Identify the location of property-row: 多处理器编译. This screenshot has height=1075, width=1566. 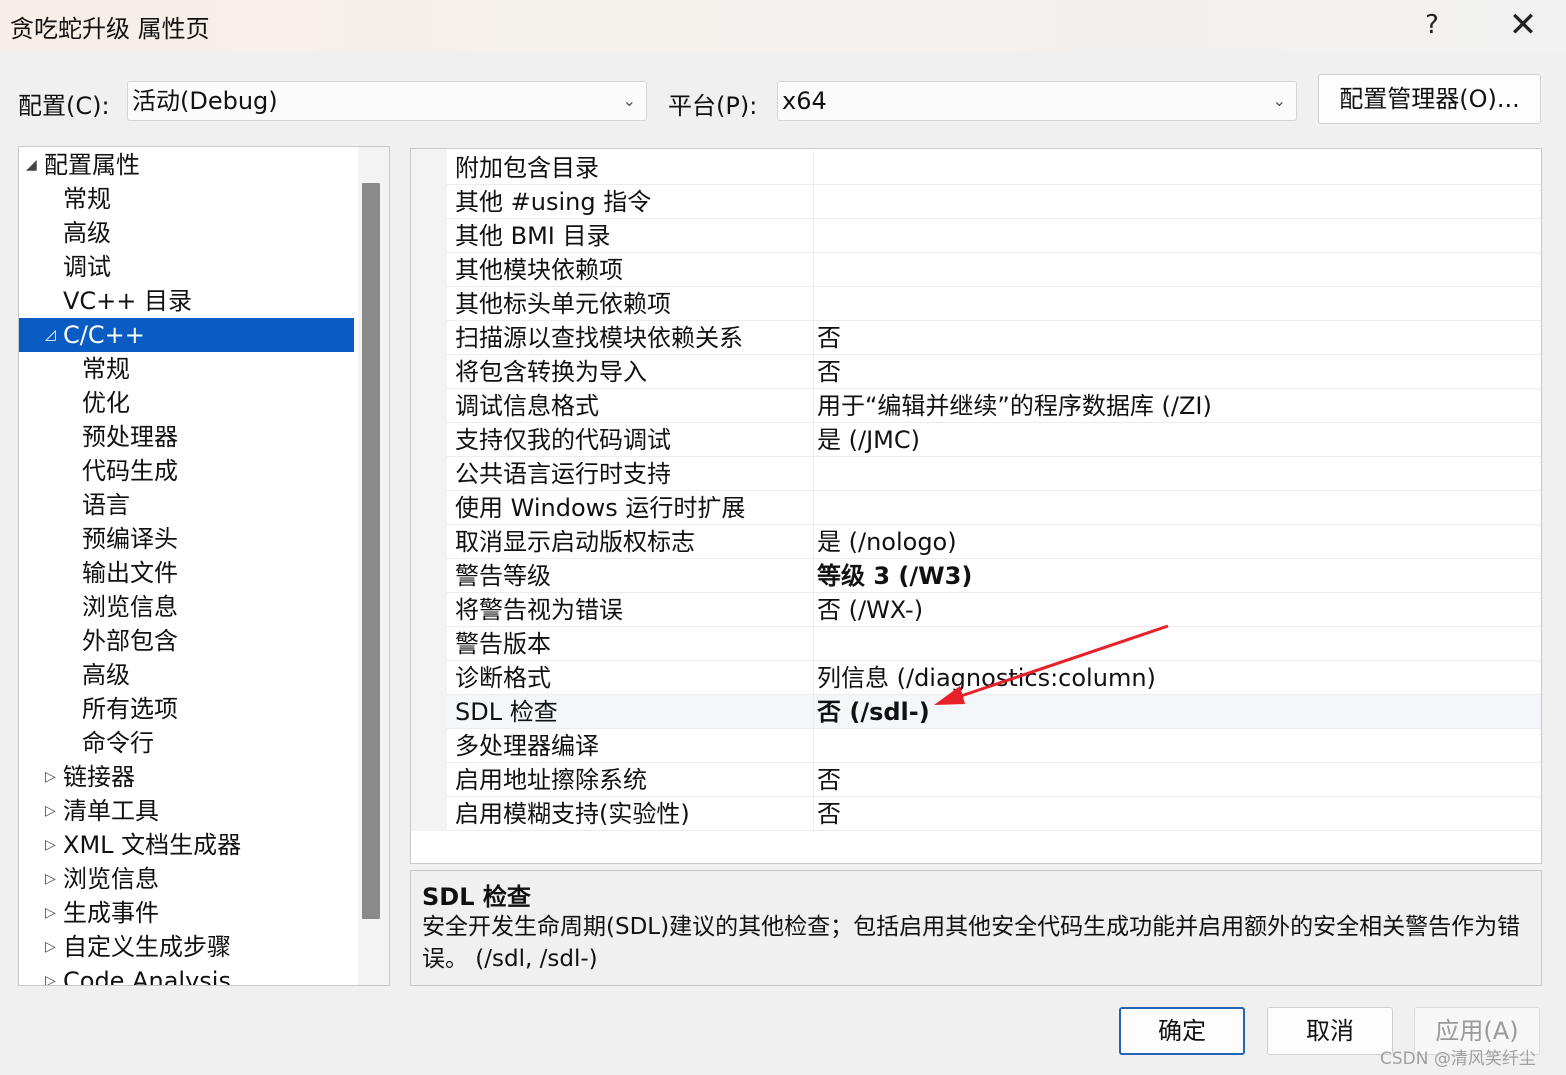
(994, 746).